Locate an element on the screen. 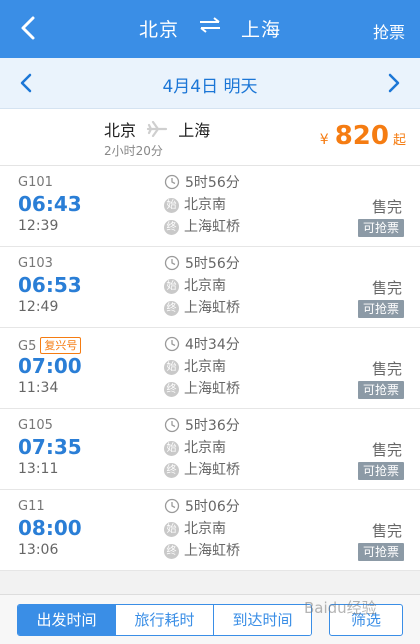 The image size is (420, 644). header-to-city: 上海 is located at coordinates (261, 30).